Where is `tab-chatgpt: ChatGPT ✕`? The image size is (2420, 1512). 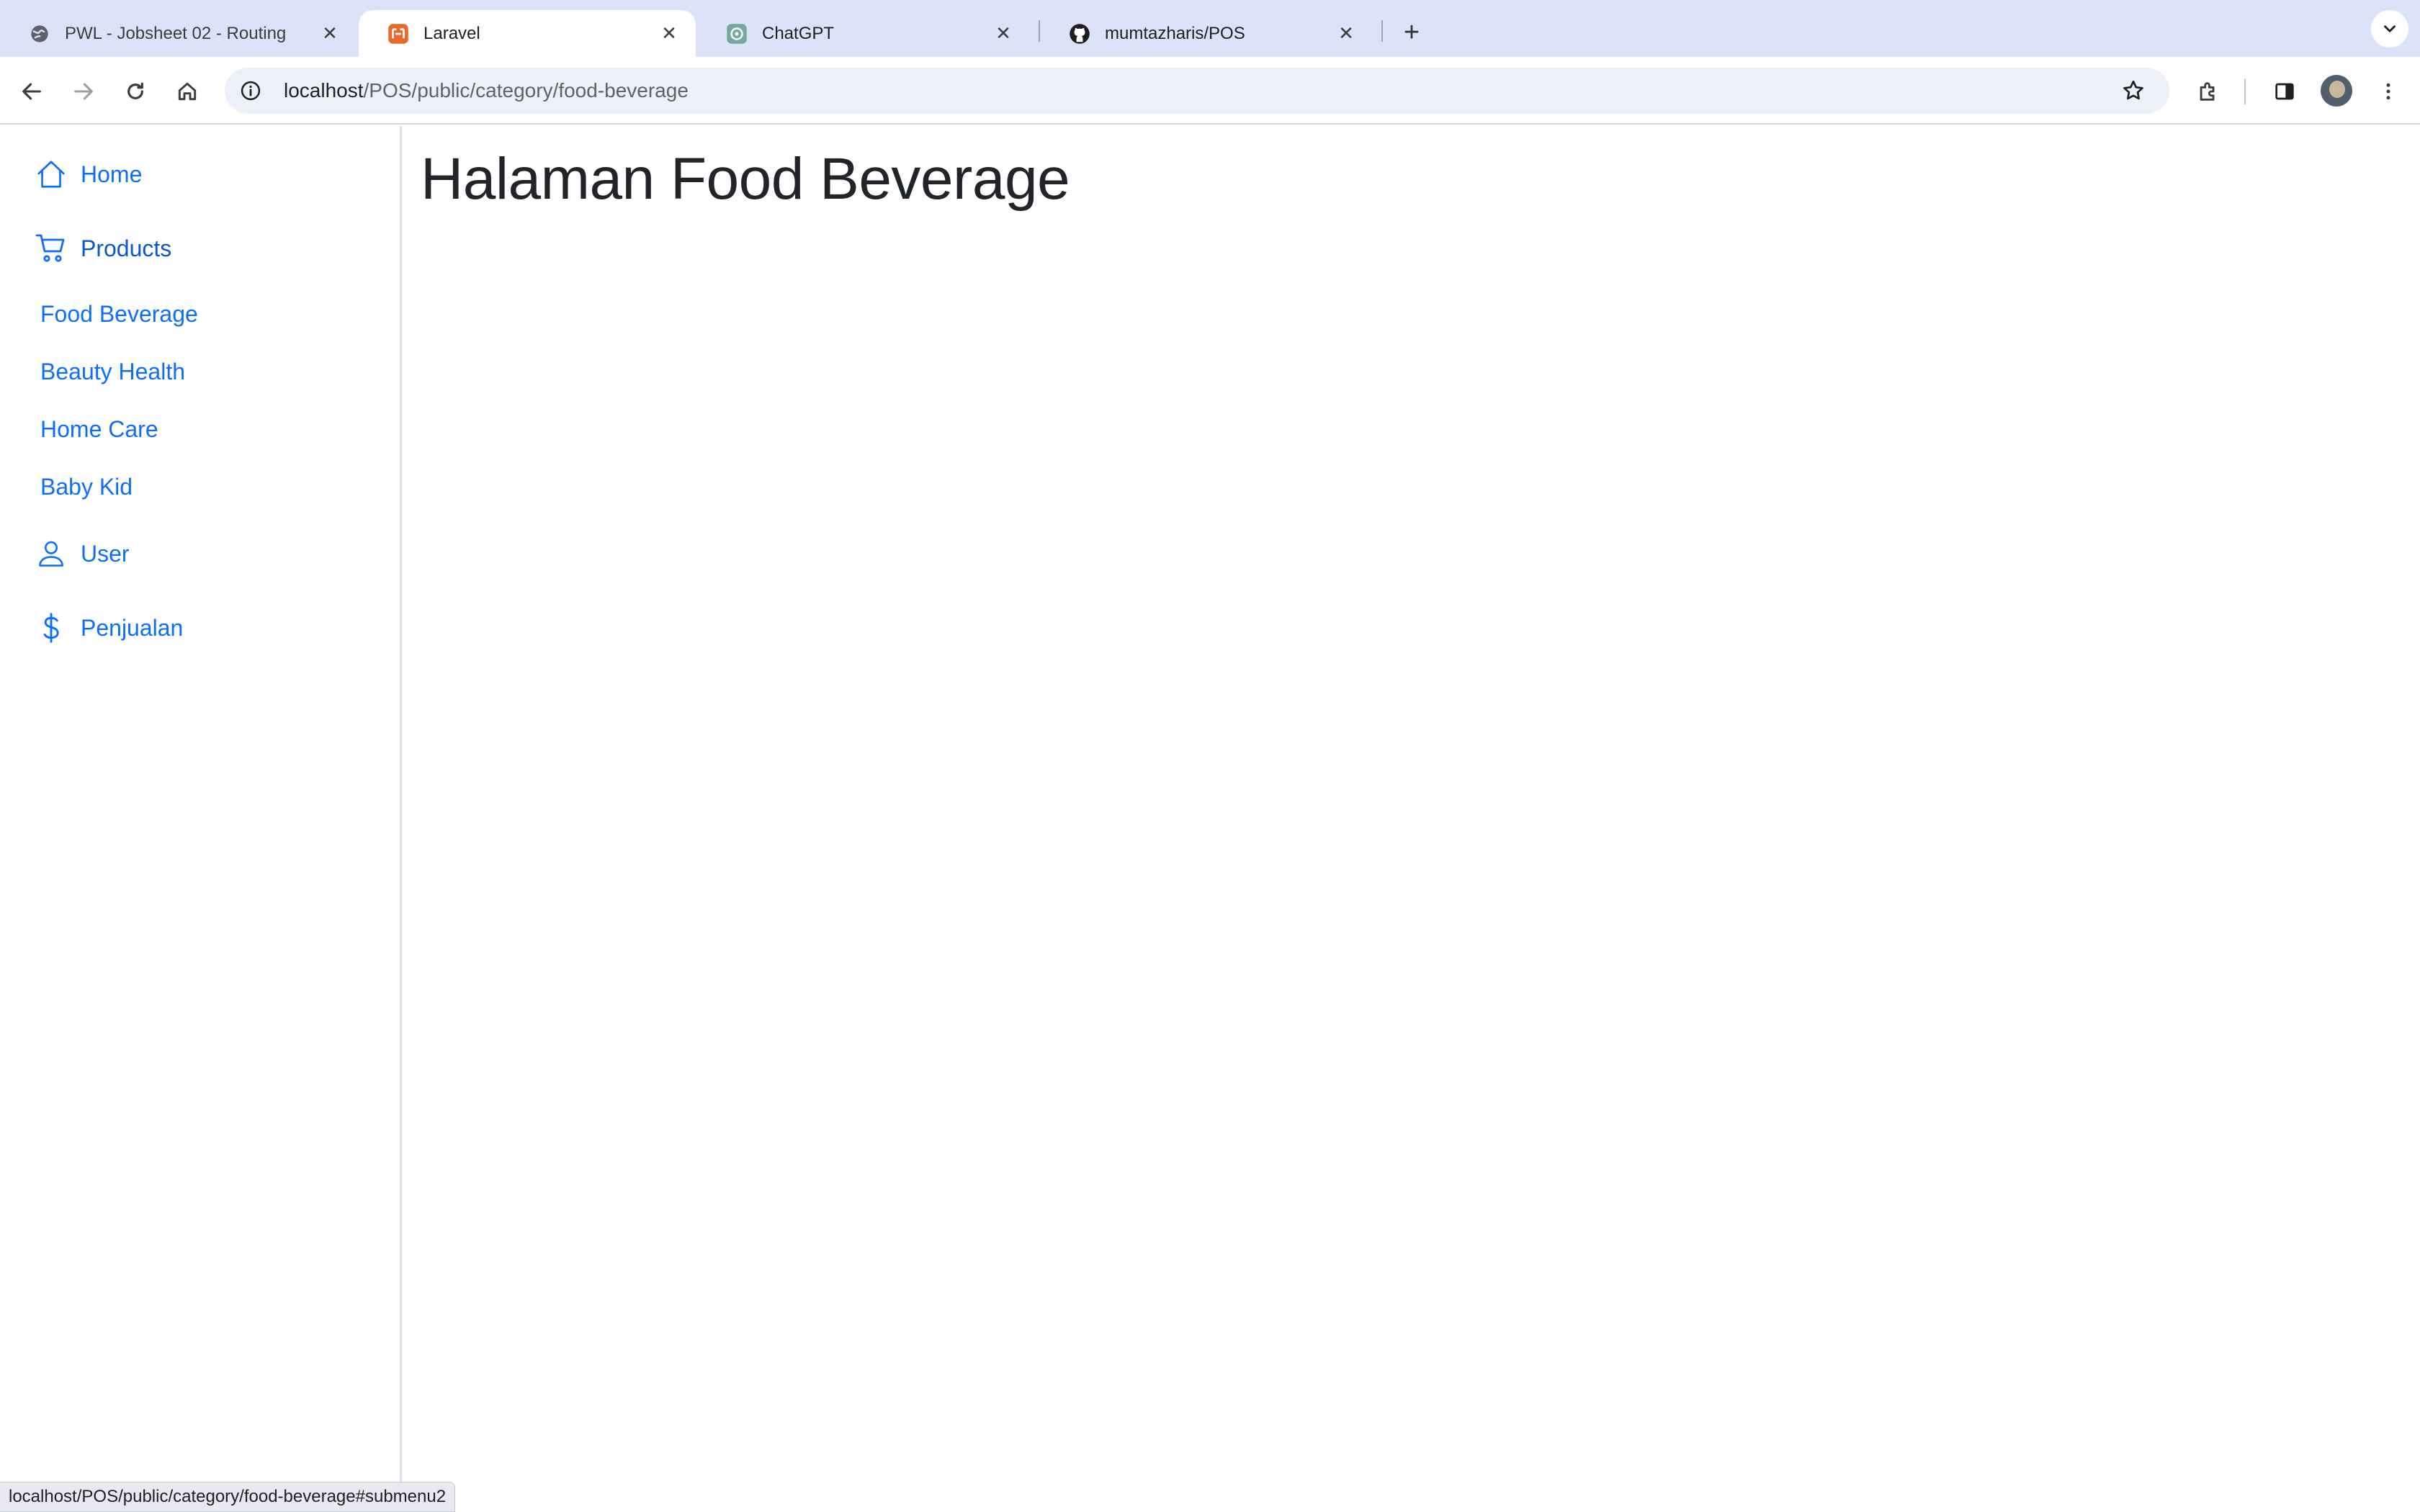 tab-chatgpt: ChatGPT ✕ is located at coordinates (863, 33).